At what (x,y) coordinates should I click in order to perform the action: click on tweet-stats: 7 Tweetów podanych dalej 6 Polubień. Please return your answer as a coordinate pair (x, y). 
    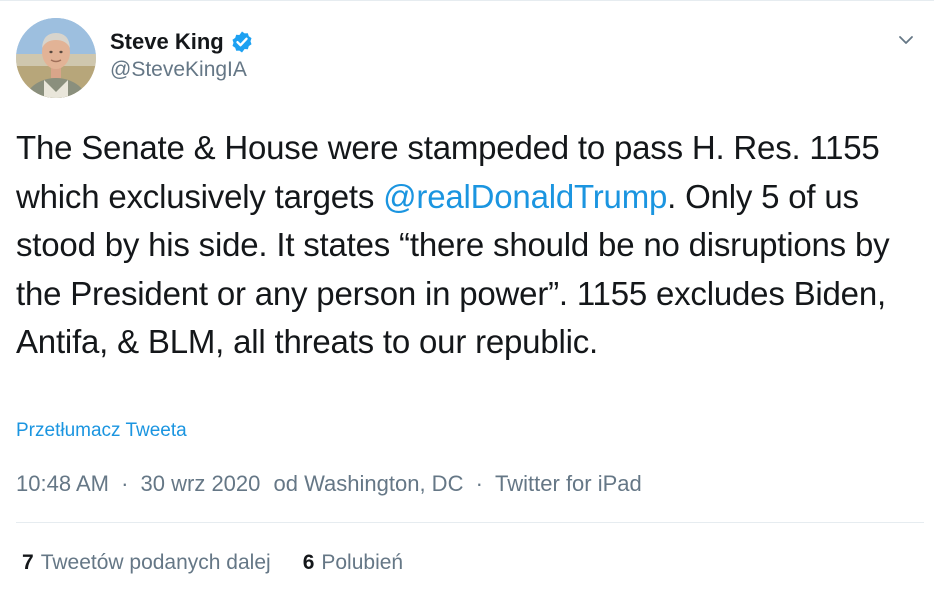
    Looking at the image, I should click on (212, 563).